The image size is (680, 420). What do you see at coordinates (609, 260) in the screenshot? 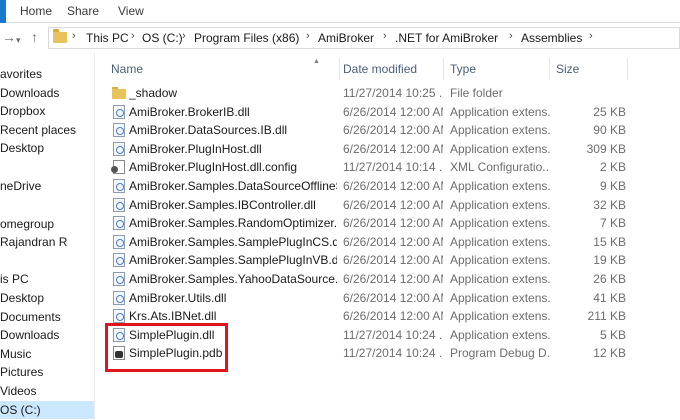
I see `file-size: 19 KB` at bounding box center [609, 260].